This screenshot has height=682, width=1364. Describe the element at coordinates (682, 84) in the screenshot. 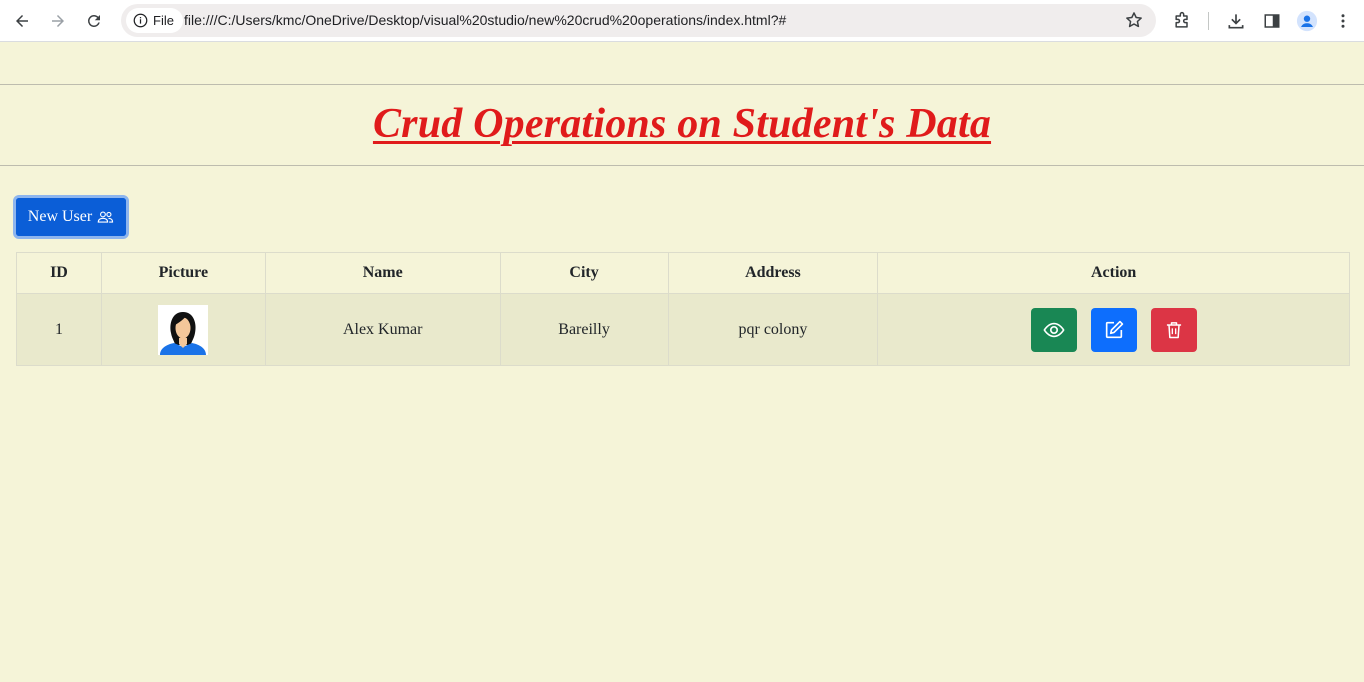

I see `top-divider` at that location.